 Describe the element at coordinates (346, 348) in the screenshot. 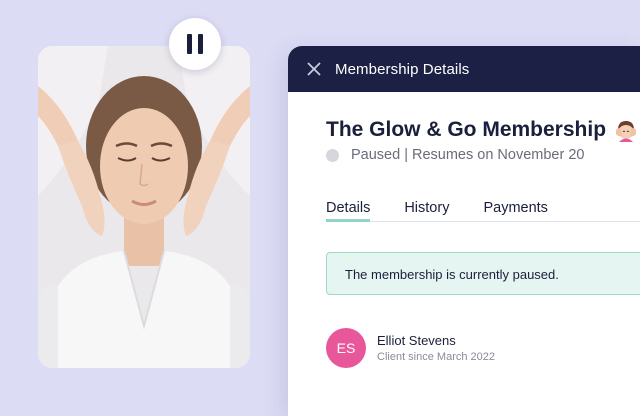

I see `avatar: ES` at that location.